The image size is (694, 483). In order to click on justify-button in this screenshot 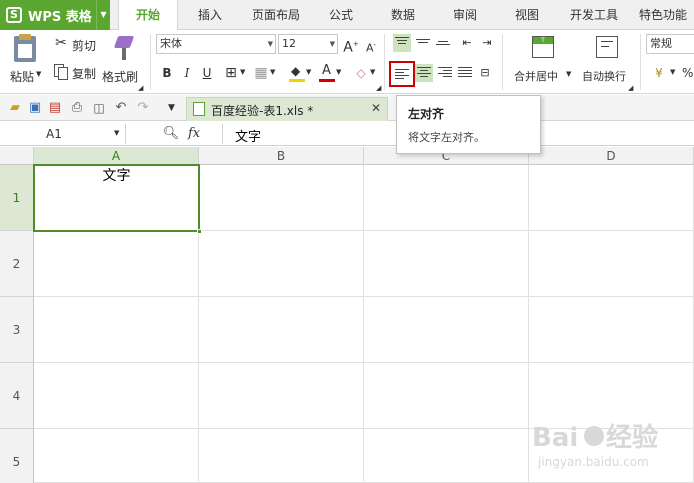, I will do `click(465, 73)`.